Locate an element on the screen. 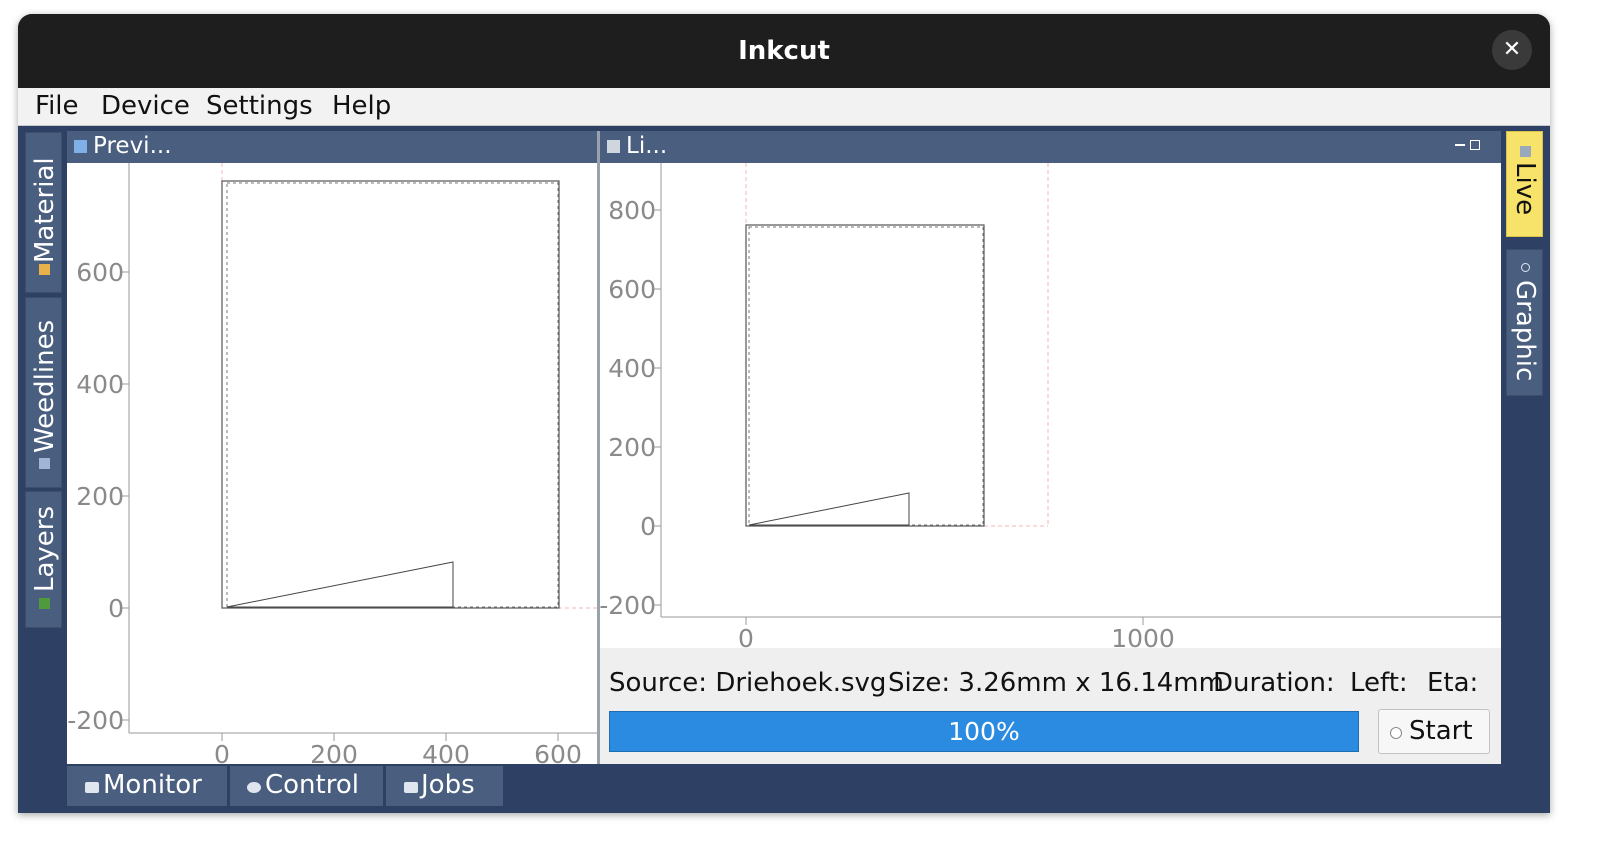 This screenshot has width=1609, height=853. menu-settings: Settings is located at coordinates (259, 106).